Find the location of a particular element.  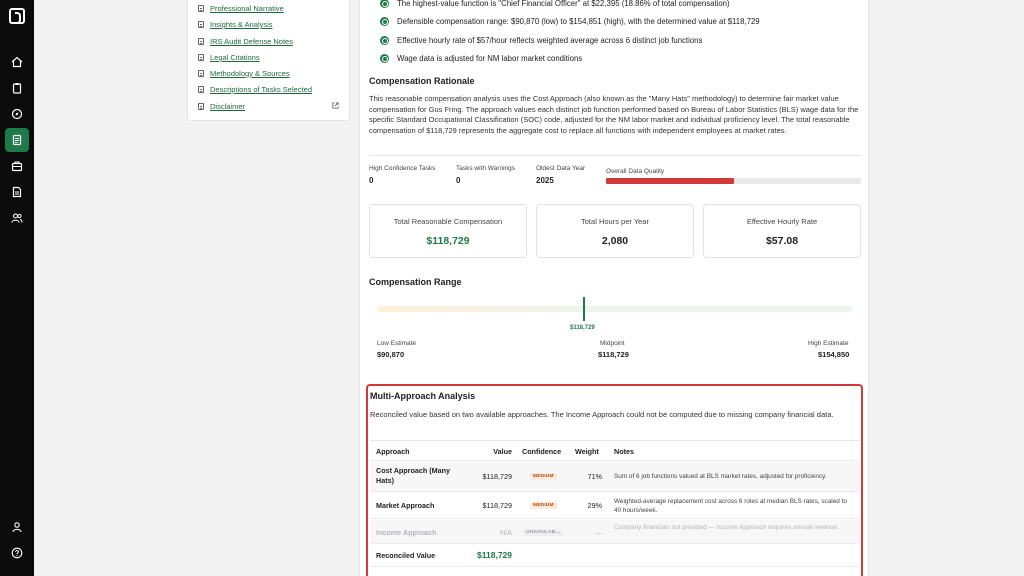

nav-link-professional-narrative: Professional Narrative is located at coordinates (241, 8).